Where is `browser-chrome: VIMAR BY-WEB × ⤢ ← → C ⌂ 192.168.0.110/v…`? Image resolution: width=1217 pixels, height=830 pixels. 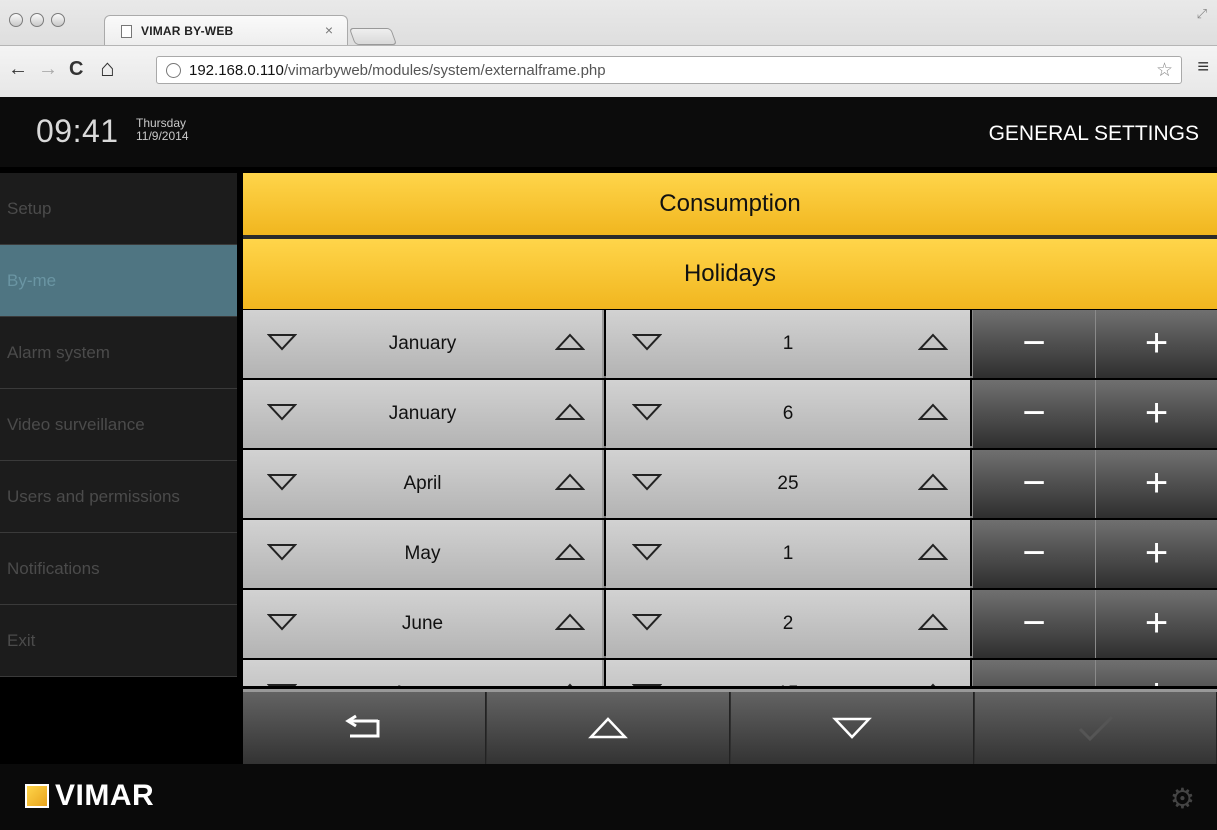 browser-chrome: VIMAR BY-WEB × ⤢ ← → C ⌂ 192.168.0.110/v… is located at coordinates (608, 48).